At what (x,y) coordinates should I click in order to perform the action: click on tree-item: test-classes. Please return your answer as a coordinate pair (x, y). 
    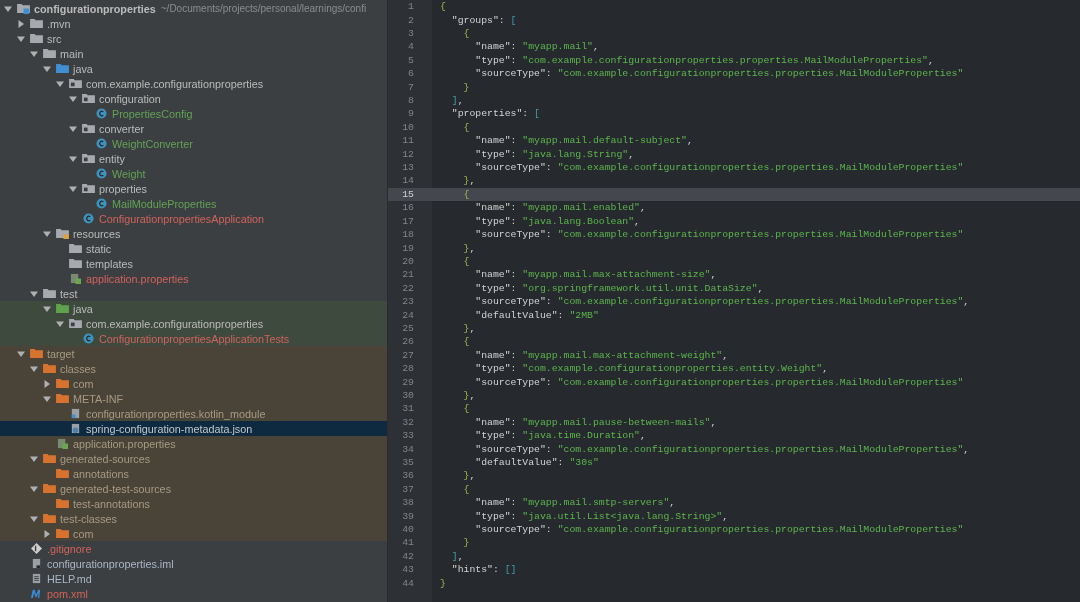
    Looking at the image, I should click on (193, 518).